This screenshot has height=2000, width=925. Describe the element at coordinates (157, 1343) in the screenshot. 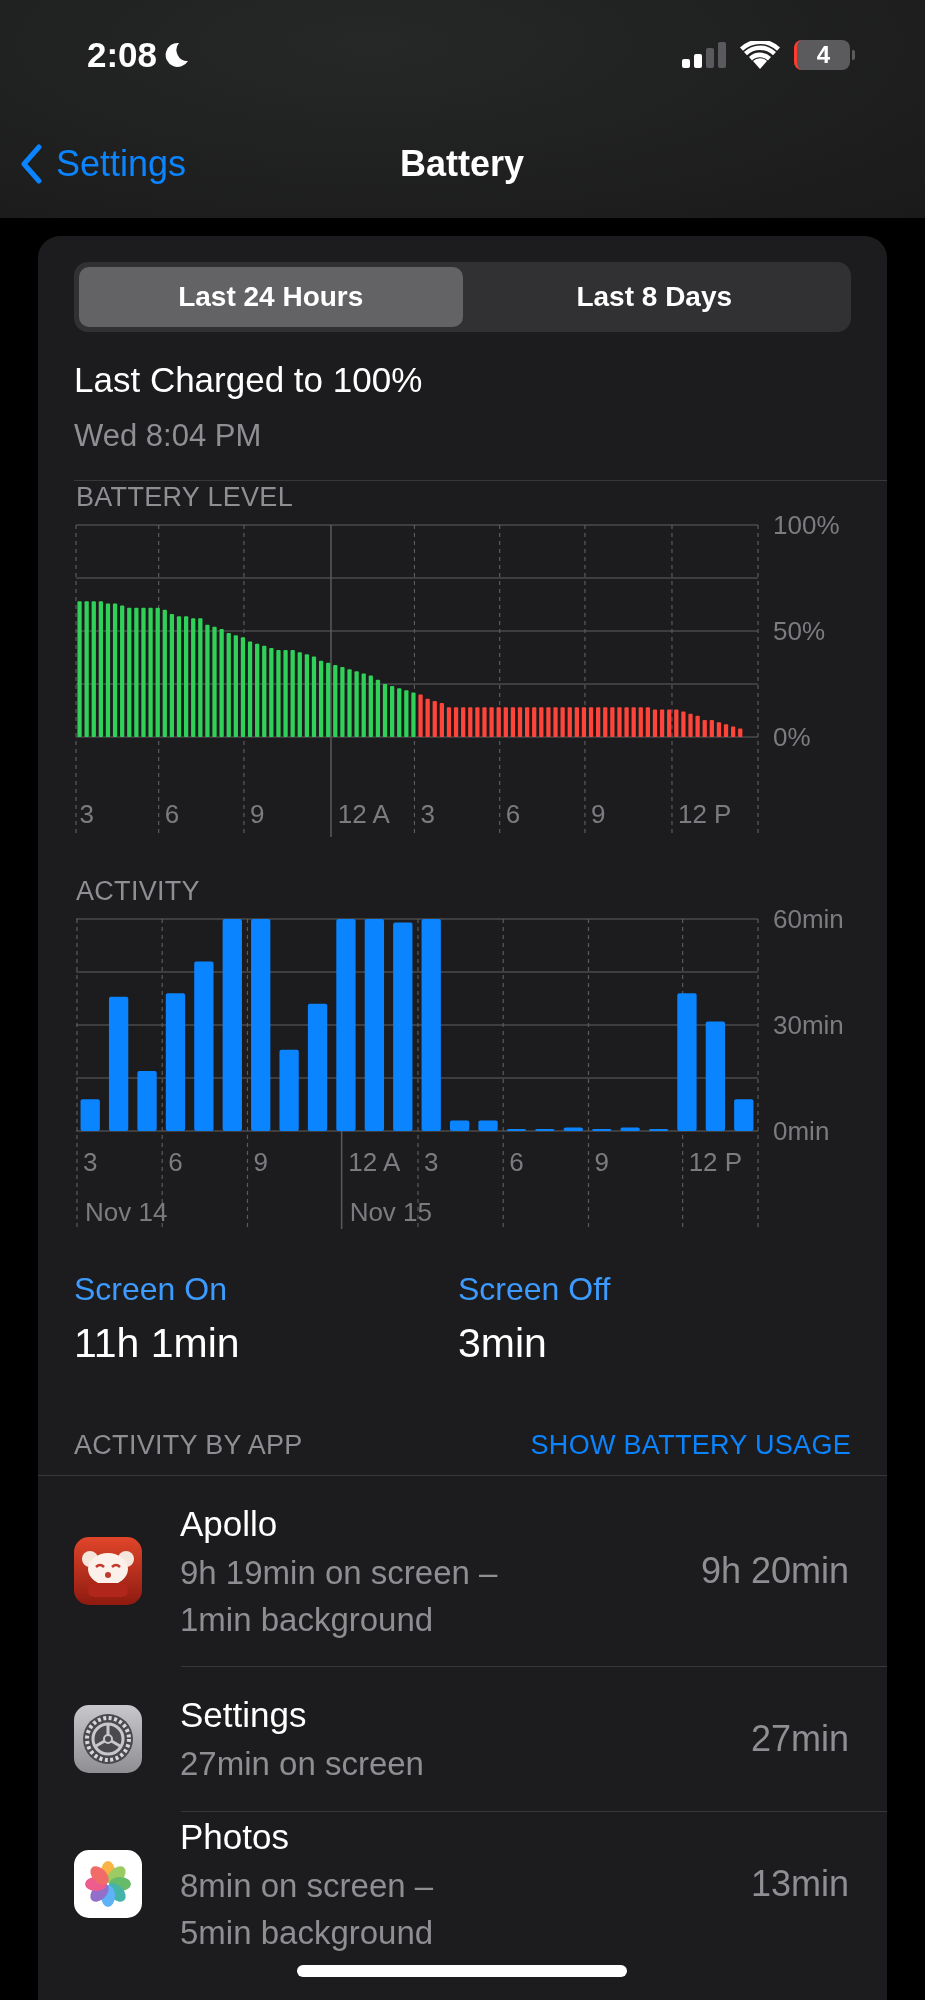

I see `stat-value: 11h 1min` at that location.